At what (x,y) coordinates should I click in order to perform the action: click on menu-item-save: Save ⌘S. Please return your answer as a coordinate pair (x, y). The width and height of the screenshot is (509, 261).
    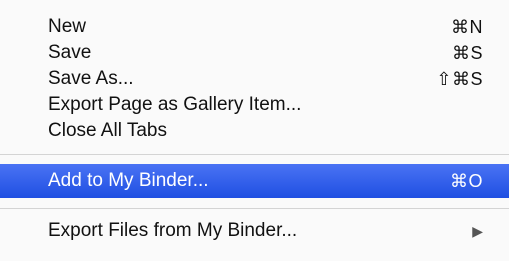
    Looking at the image, I should click on (254, 53).